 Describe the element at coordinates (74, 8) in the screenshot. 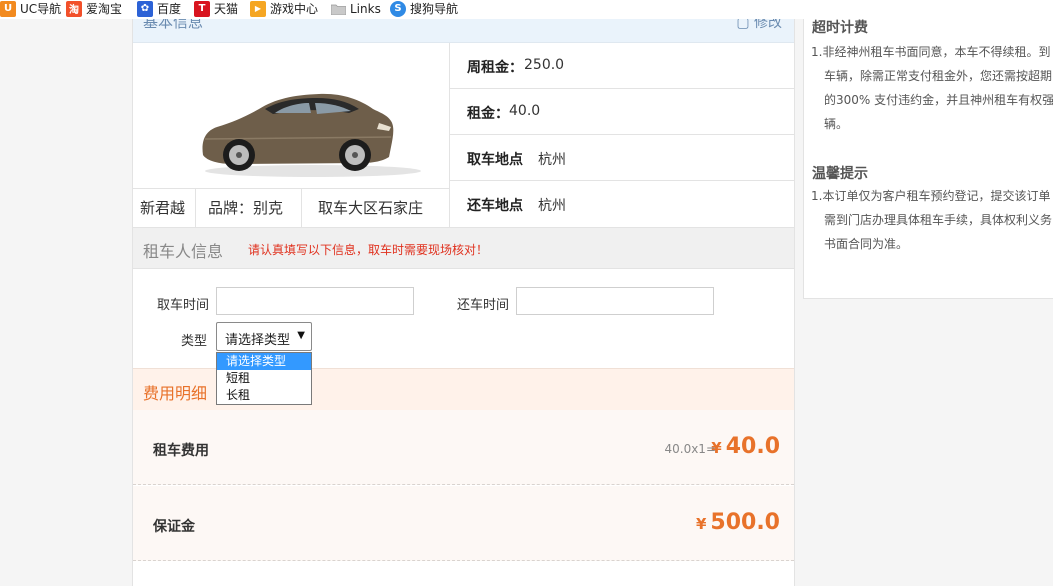

I see `ai-taobao-icon: 淘` at that location.